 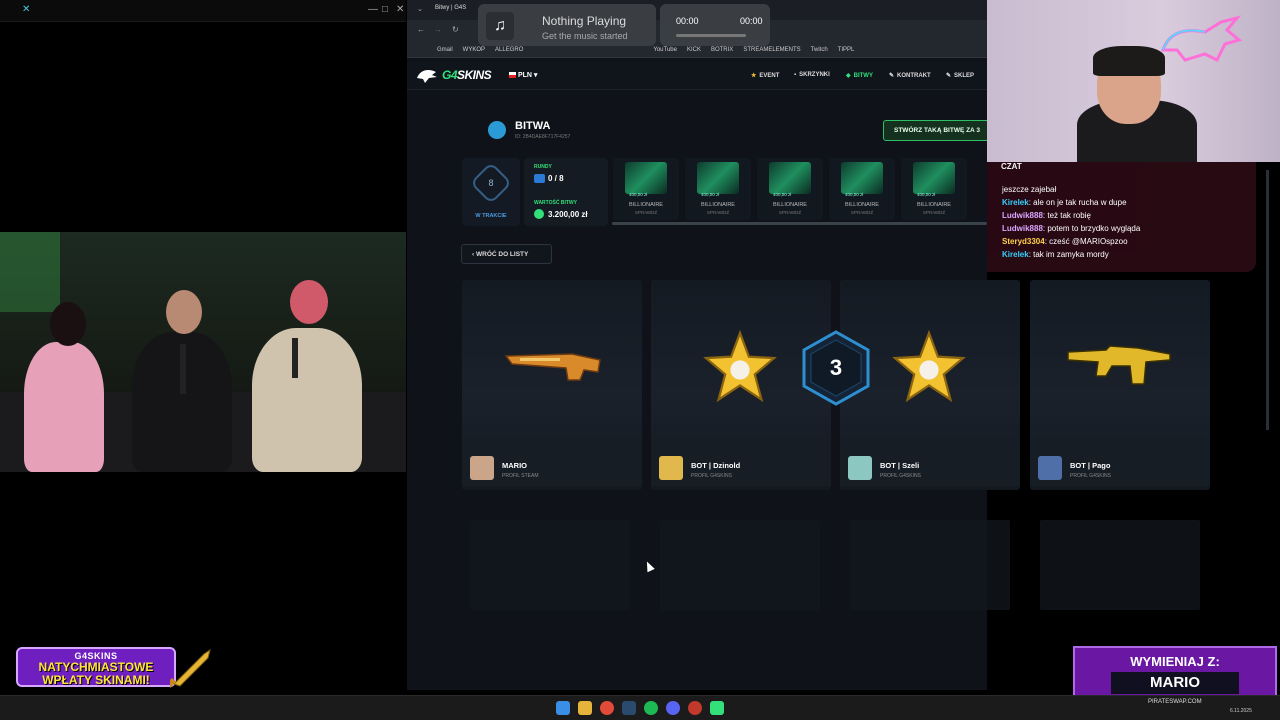 I want to click on nav-battles: ◆ BITWY, so click(x=859, y=75).